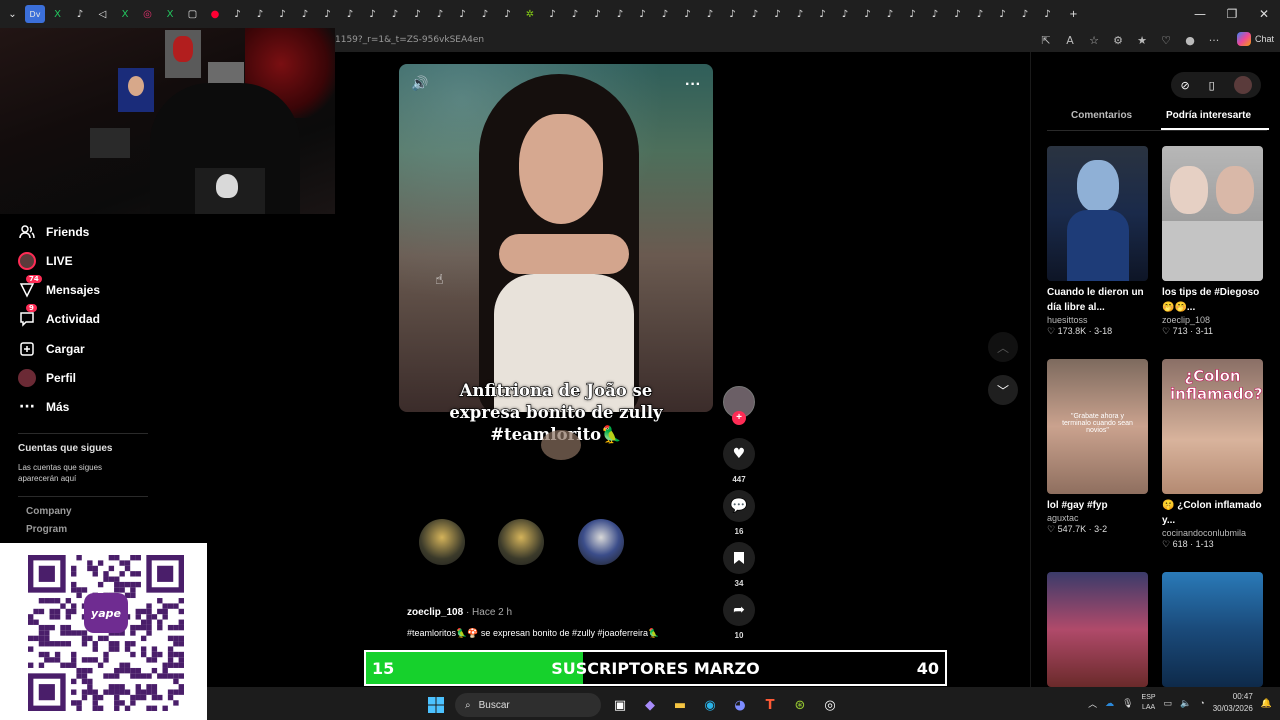 The height and width of the screenshot is (720, 1280). What do you see at coordinates (1185, 703) in the screenshot?
I see `volume-tray-icon: 🔈` at bounding box center [1185, 703].